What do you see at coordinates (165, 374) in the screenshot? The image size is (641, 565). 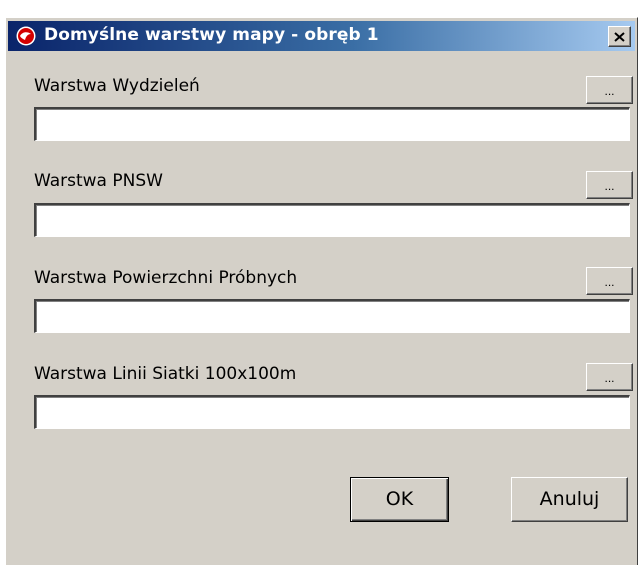 I see `field-label-siatka: Warstwa Linii Siatki 100x100m` at bounding box center [165, 374].